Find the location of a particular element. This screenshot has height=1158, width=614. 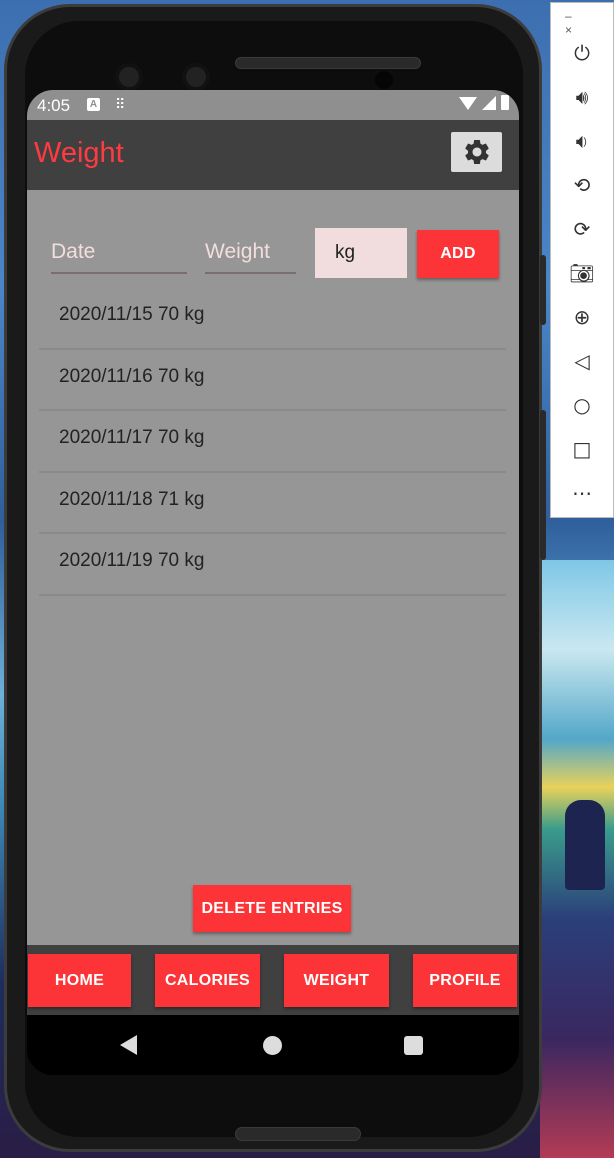

rotate-right-icon: ⟳ is located at coordinates (582, 229).